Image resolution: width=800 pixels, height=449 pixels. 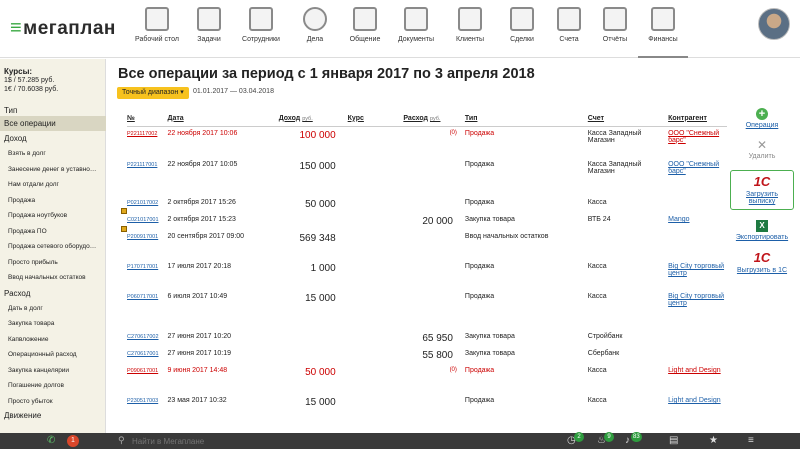 I want to click on nav-employees: Сотрудники, so click(x=261, y=31).